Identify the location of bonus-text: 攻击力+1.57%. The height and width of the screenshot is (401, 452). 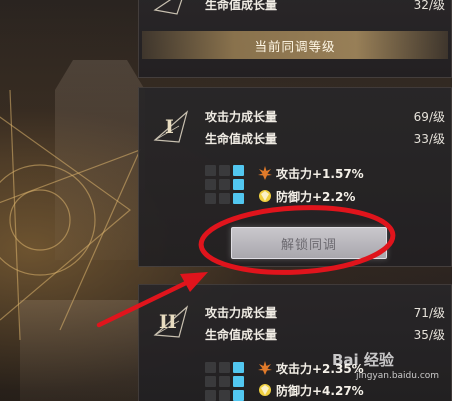
(320, 173).